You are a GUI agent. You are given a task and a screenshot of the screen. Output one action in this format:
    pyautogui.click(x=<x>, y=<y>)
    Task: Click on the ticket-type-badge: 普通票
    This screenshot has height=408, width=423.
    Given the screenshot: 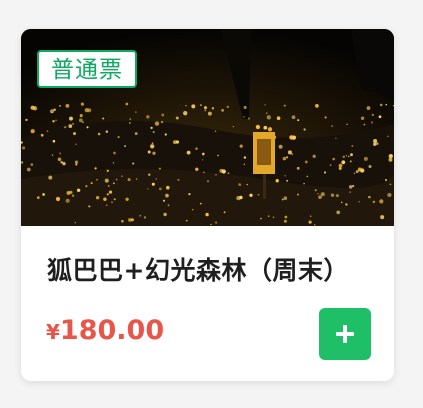 What is the action you would take?
    pyautogui.click(x=87, y=69)
    